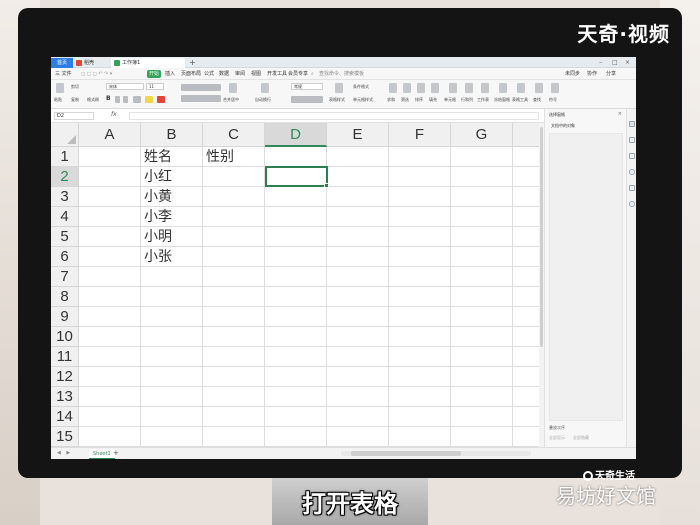 Image resolution: width=700 pixels, height=525 pixels. What do you see at coordinates (592, 74) in the screenshot?
I see `collaborate-button: 协作` at bounding box center [592, 74].